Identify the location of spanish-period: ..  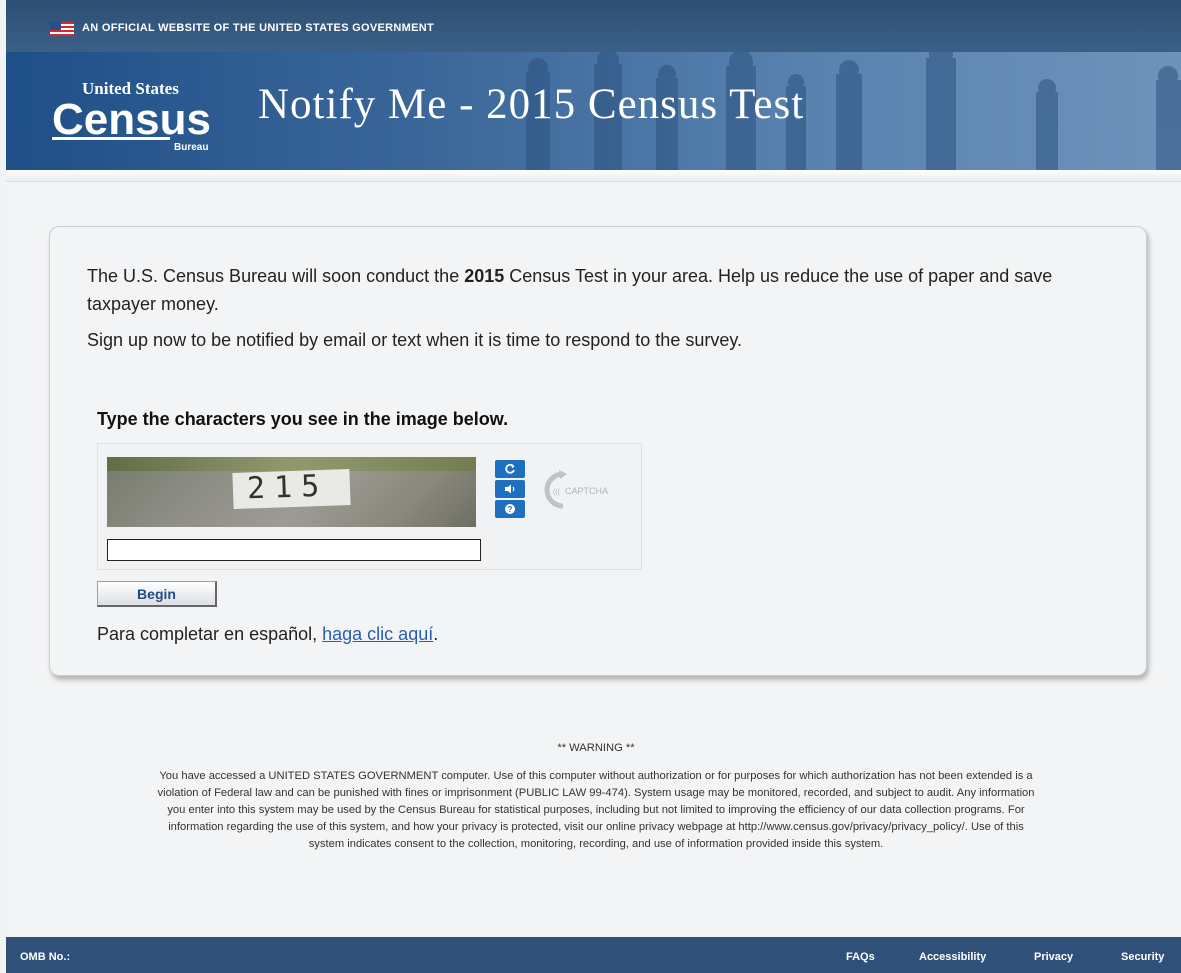
(436, 634).